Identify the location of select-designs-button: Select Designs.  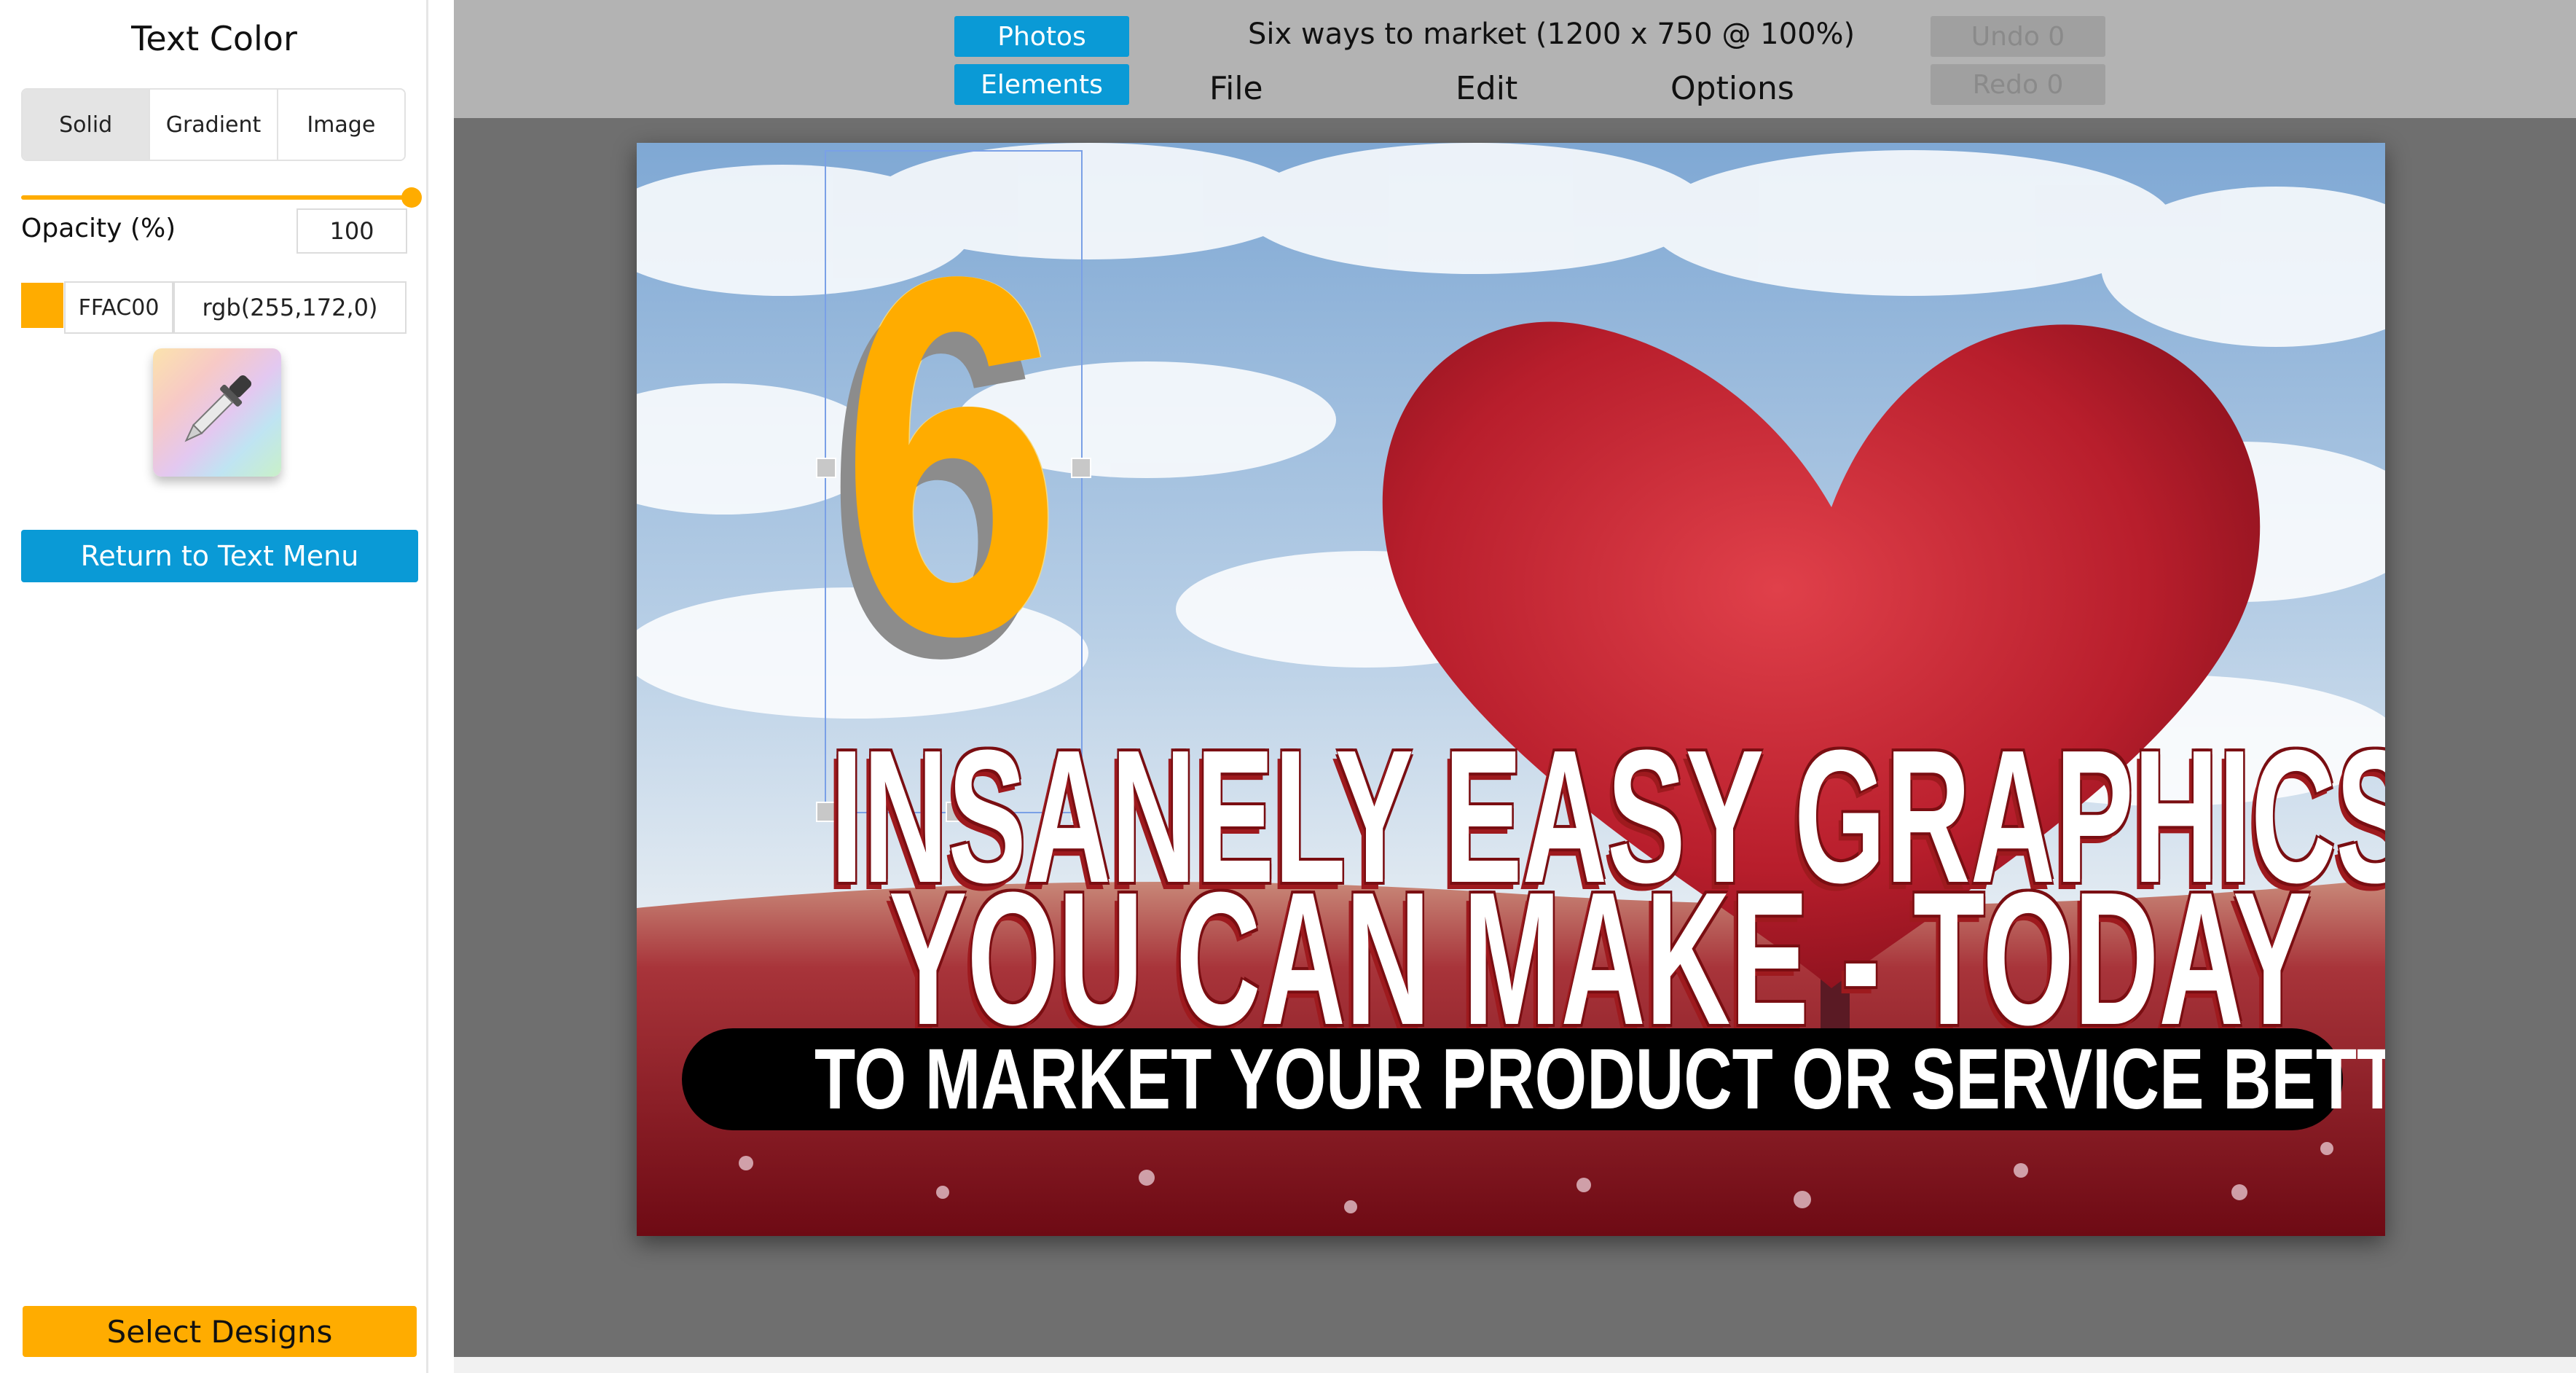
(220, 1331).